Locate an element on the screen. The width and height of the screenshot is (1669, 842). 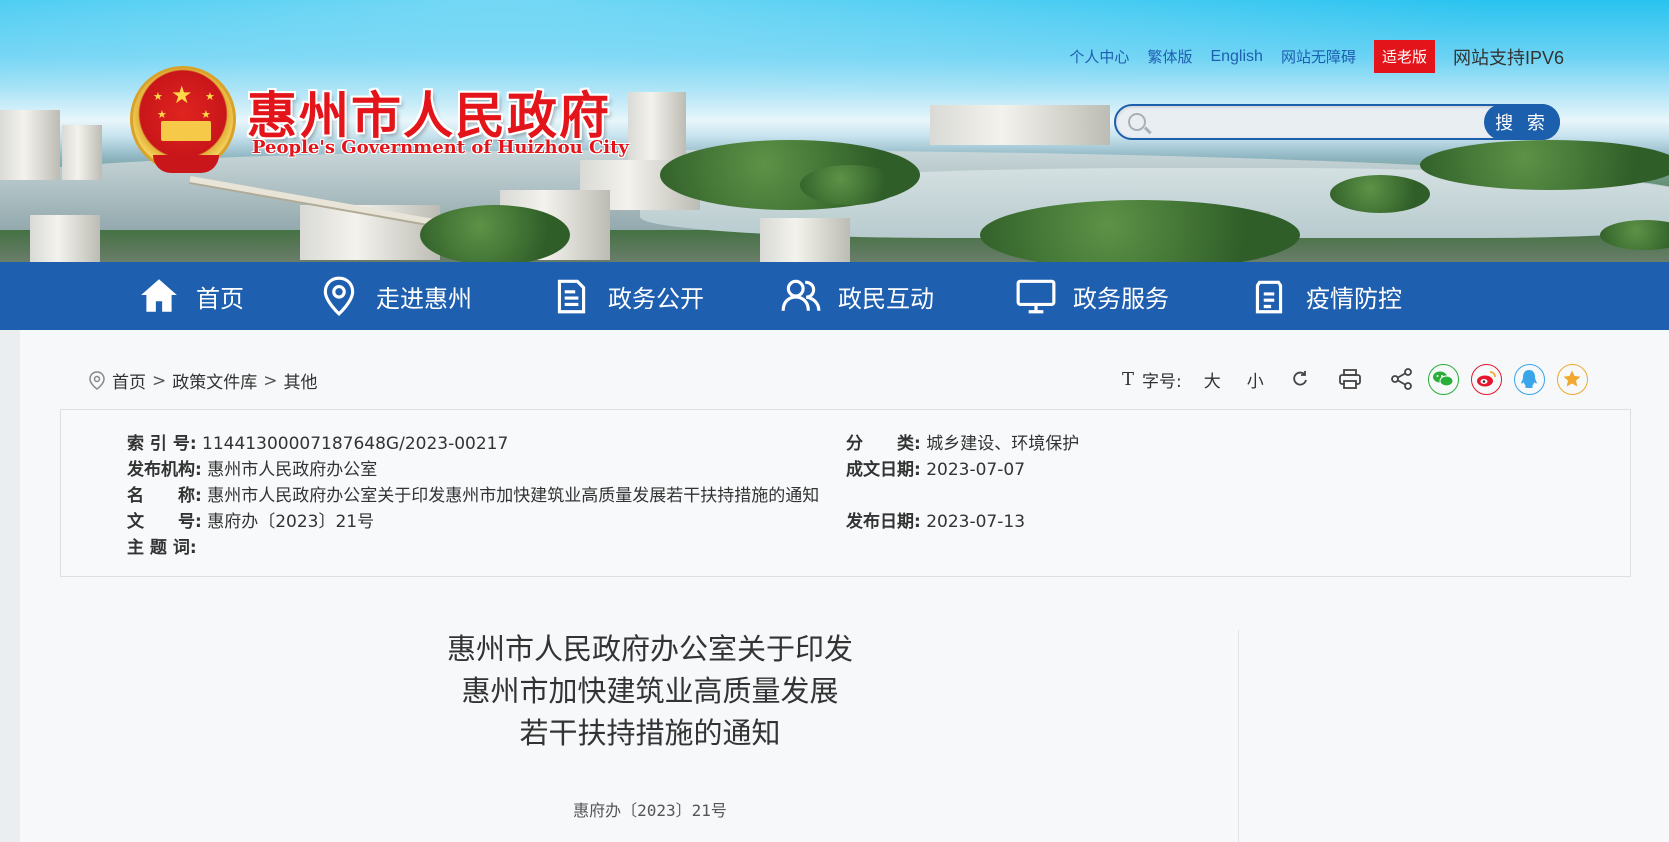
nav-label: 走进惠州 is located at coordinates (424, 298).